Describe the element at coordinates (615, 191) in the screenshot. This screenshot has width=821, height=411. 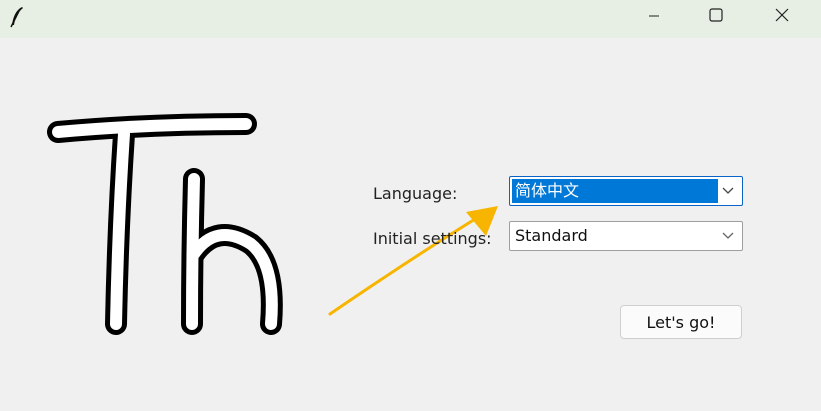
I see `language-select-value: 简体中文` at that location.